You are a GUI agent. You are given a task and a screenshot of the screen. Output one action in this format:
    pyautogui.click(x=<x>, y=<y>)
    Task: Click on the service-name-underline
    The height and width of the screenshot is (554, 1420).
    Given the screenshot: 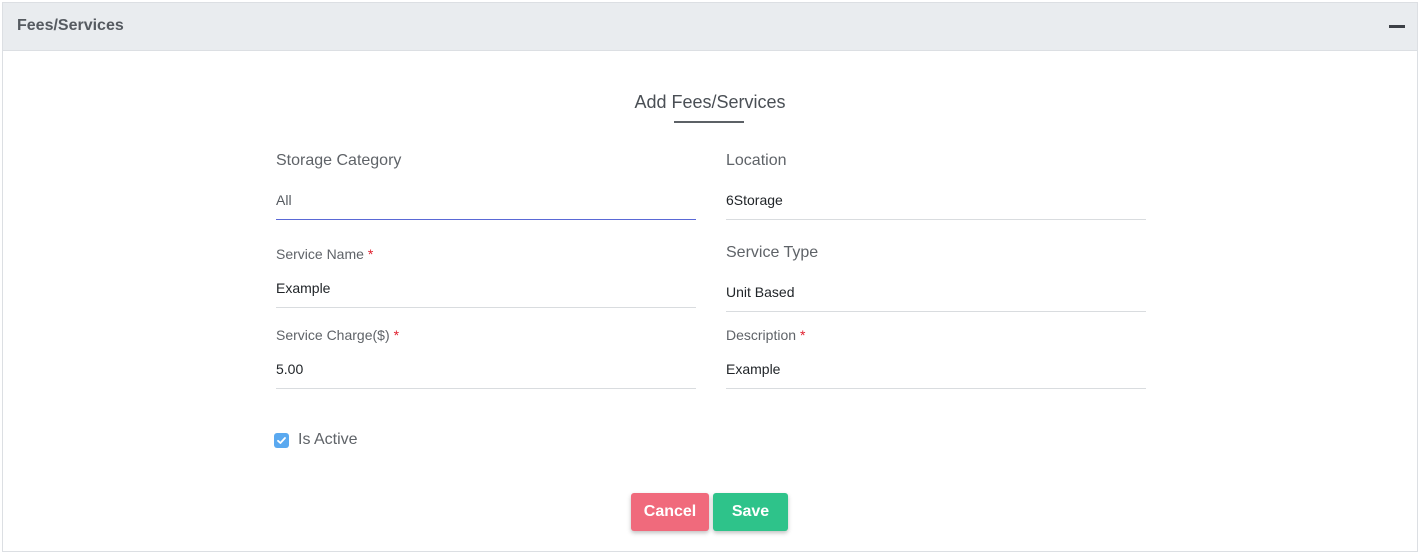 What is the action you would take?
    pyautogui.click(x=486, y=307)
    